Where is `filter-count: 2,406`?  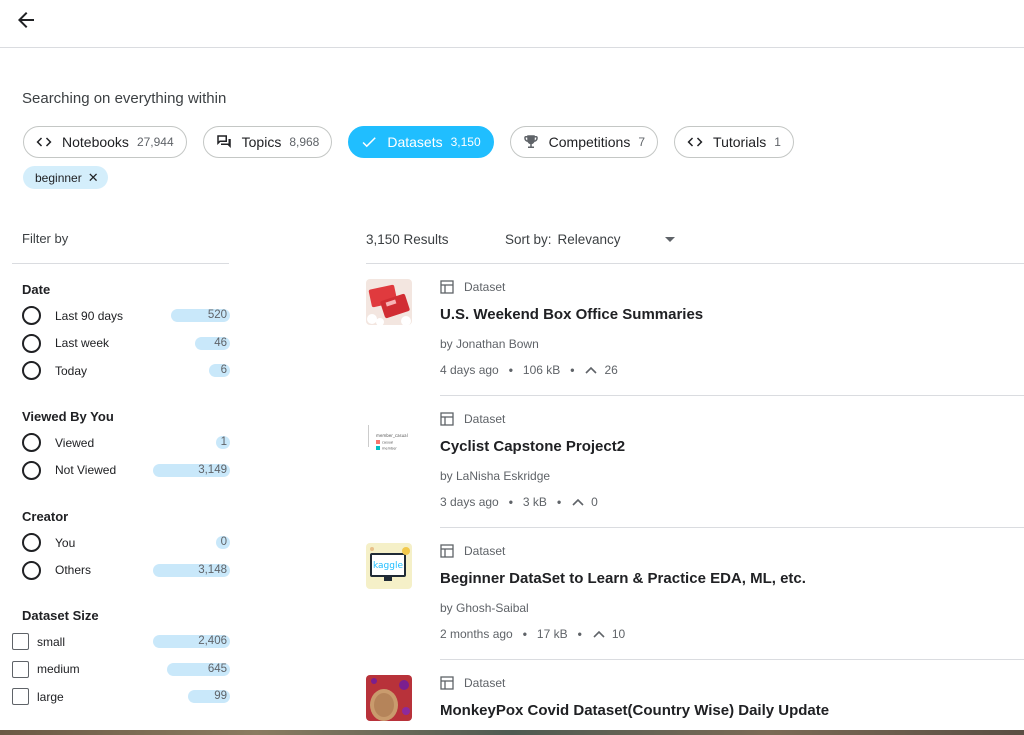
filter-count: 2,406 is located at coordinates (191, 641).